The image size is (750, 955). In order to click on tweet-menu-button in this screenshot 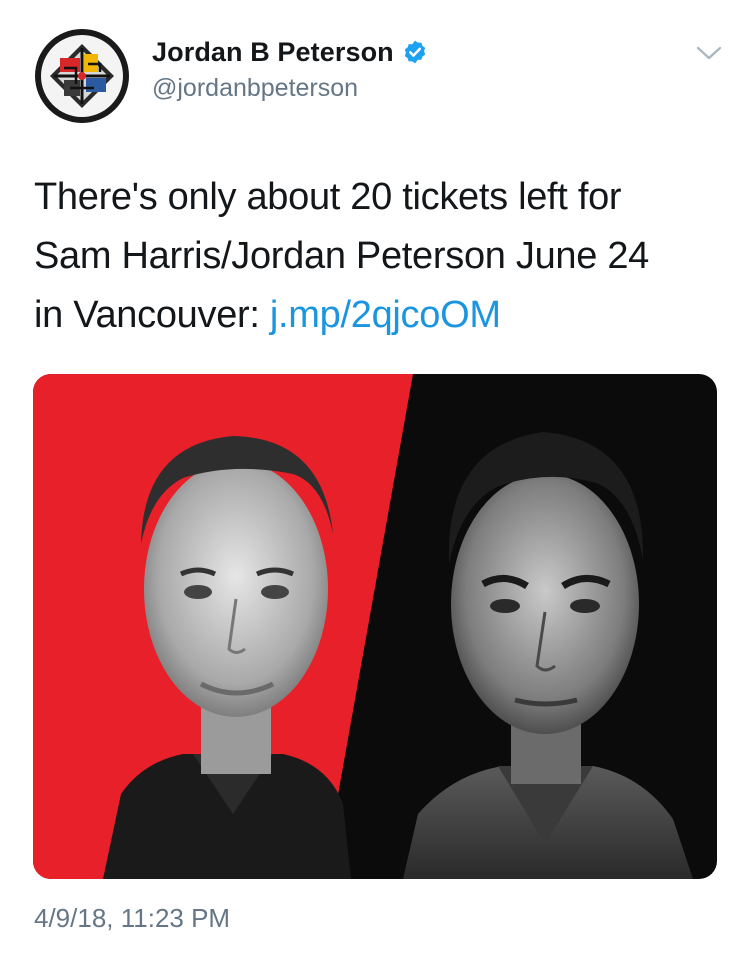, I will do `click(709, 53)`.